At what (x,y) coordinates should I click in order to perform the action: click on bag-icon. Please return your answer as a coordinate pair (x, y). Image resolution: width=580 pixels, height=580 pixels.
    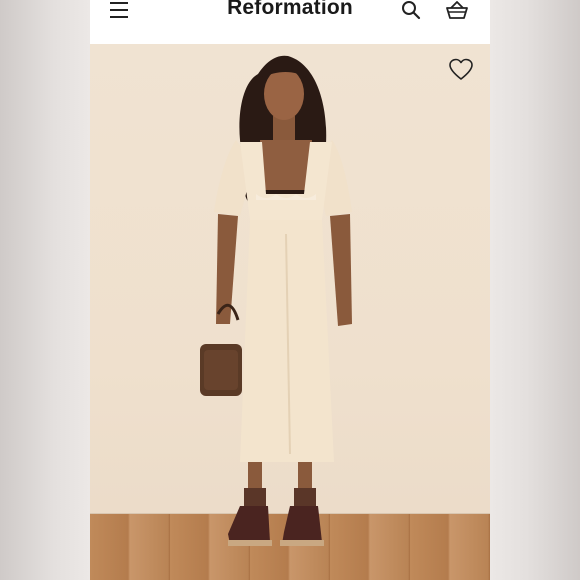
    Looking at the image, I should click on (457, 11).